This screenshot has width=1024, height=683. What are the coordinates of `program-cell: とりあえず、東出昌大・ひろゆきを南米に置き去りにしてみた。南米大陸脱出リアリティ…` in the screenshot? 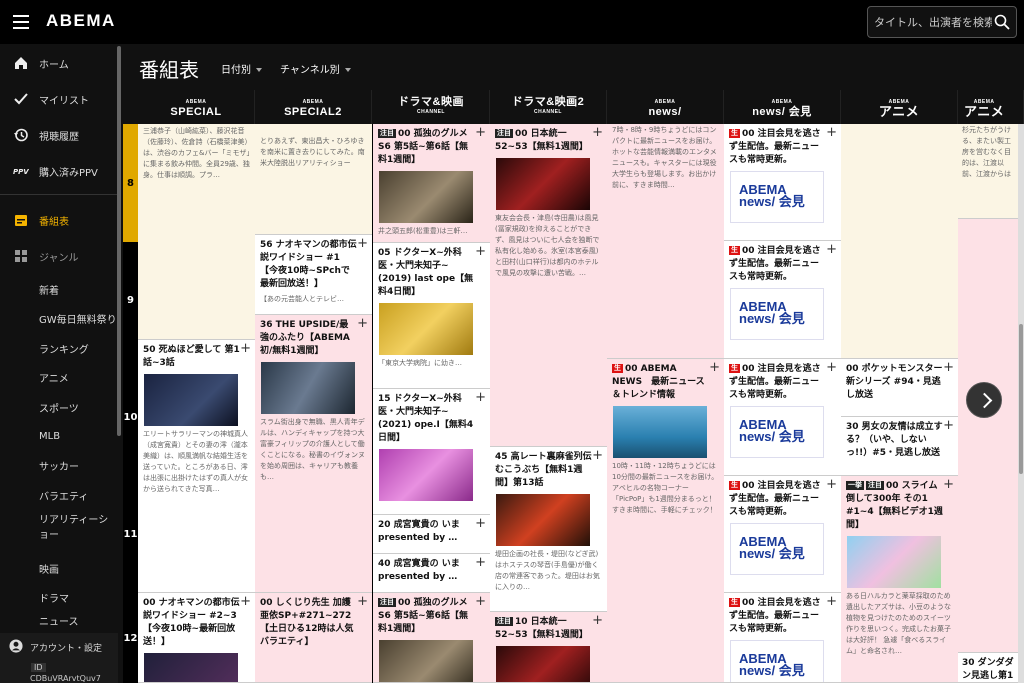 It's located at (313, 179).